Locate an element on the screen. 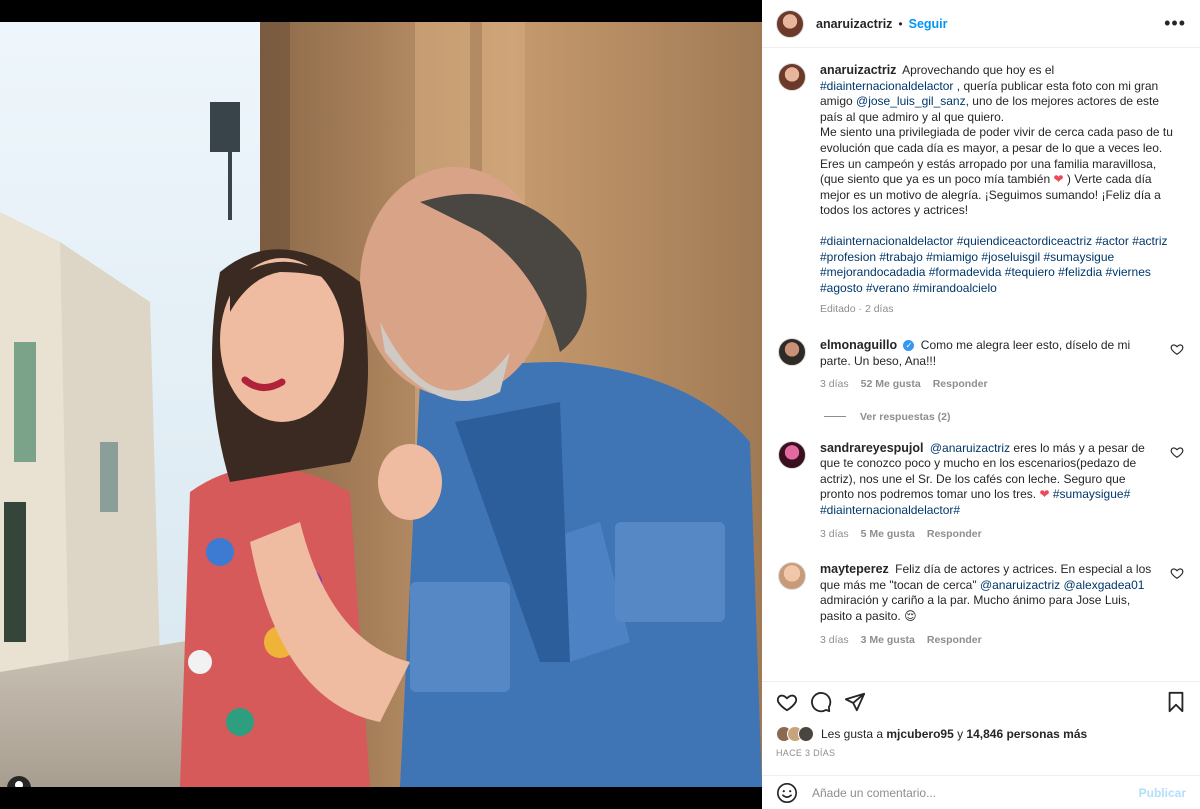 This screenshot has height=809, width=1200. edited-label: Editado · 2 días is located at coordinates (857, 309).